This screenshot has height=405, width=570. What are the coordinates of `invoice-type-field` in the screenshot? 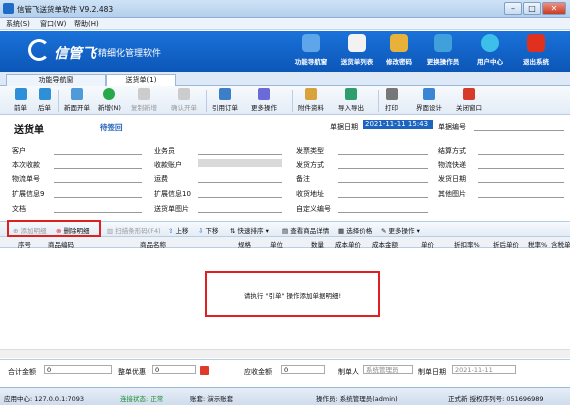 It's located at (383, 154).